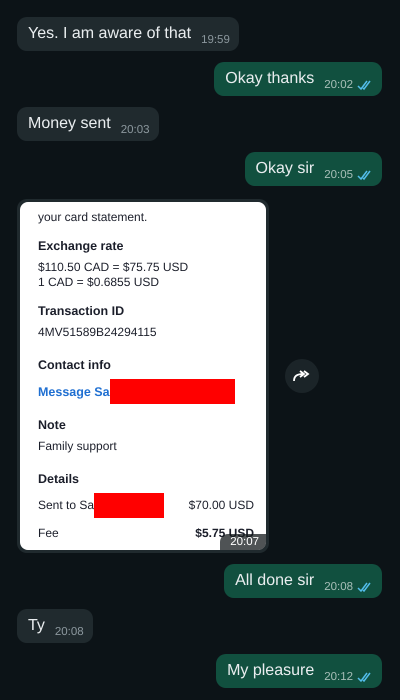 This screenshot has height=700, width=400. What do you see at coordinates (270, 671) in the screenshot?
I see `message-text: My pleasure` at bounding box center [270, 671].